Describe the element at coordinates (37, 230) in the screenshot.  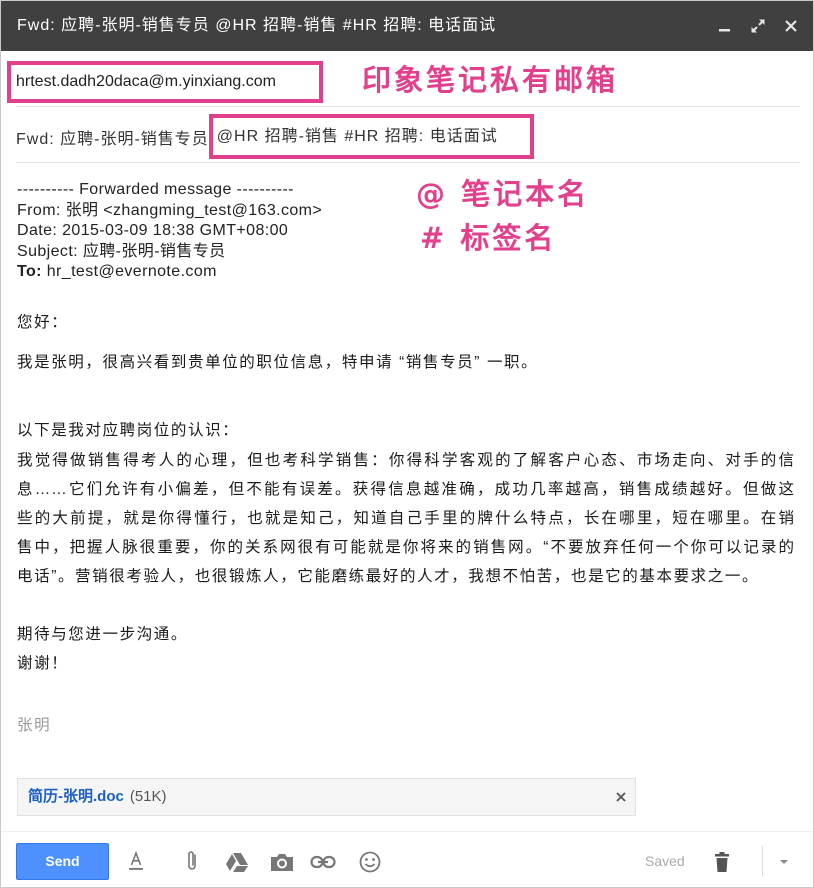
I see `date-label: Date:` at that location.